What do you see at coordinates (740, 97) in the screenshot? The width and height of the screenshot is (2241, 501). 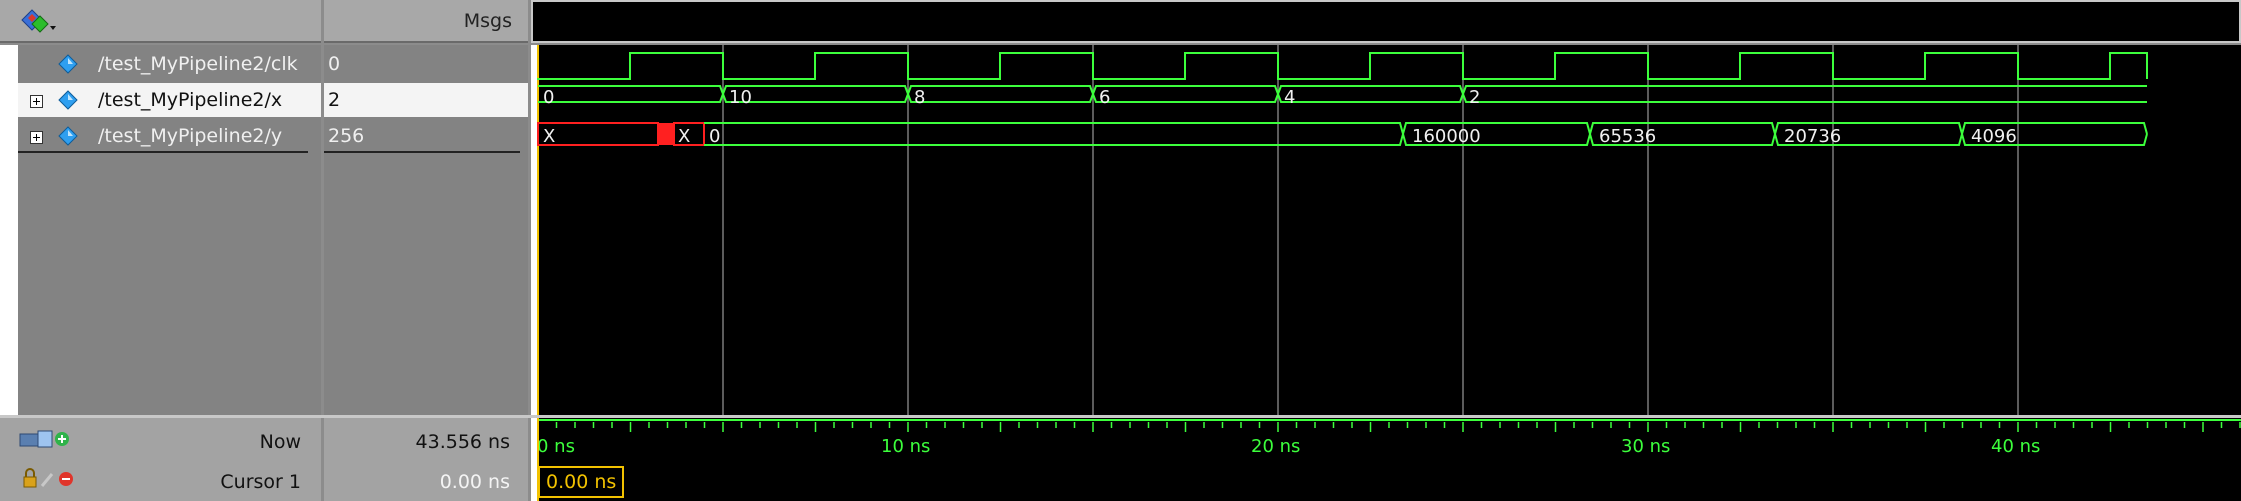 I see `x-segment: 10` at bounding box center [740, 97].